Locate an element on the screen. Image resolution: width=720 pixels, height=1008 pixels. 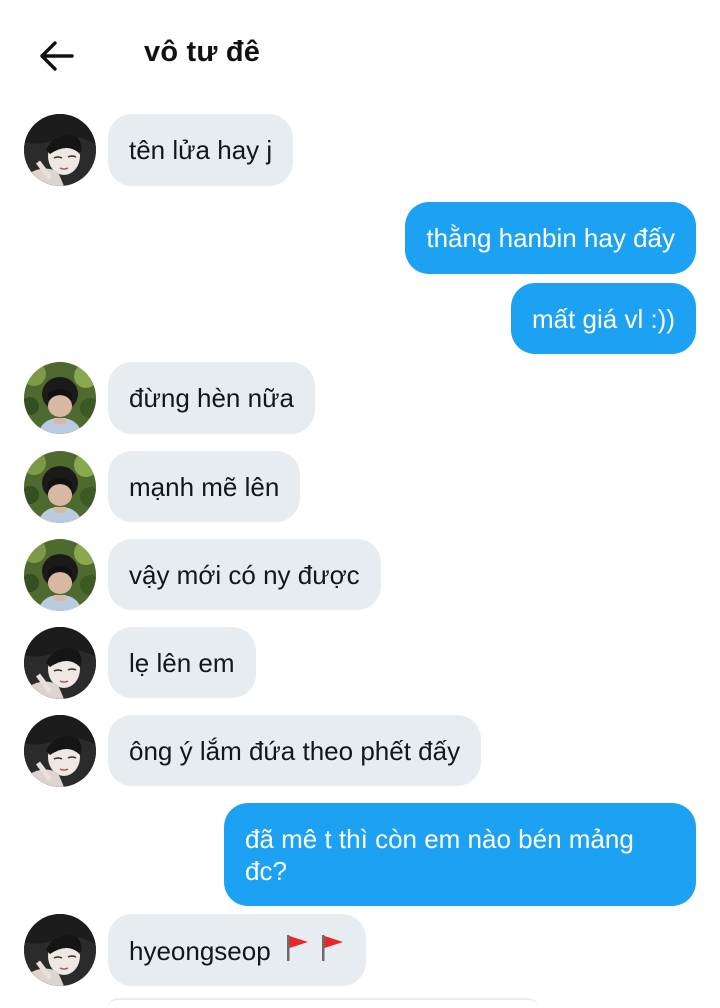
incoming-message: mạnh mẽ lên is located at coordinates (204, 486).